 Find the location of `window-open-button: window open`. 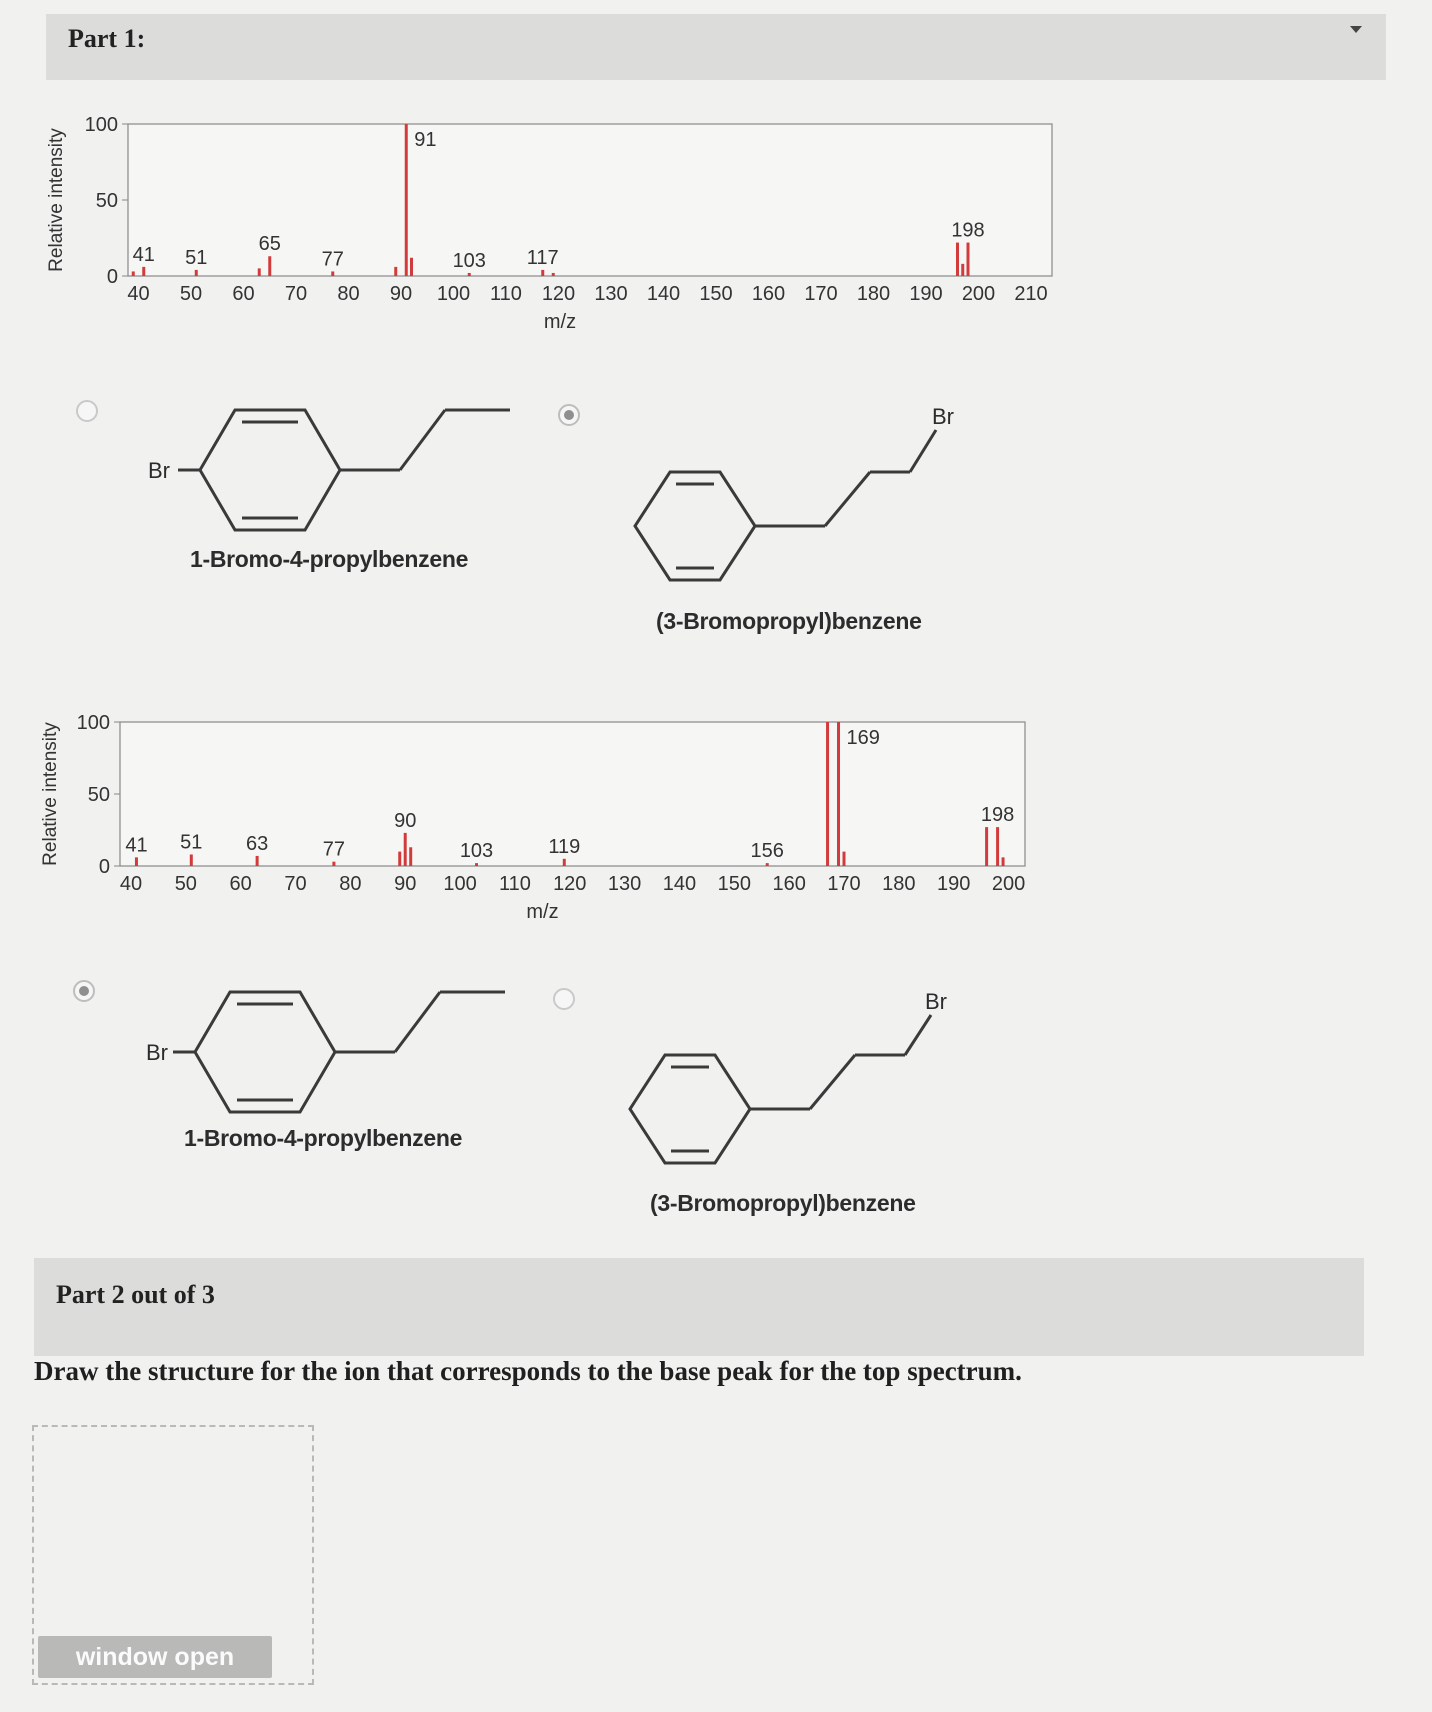

window-open-button: window open is located at coordinates (155, 1657).